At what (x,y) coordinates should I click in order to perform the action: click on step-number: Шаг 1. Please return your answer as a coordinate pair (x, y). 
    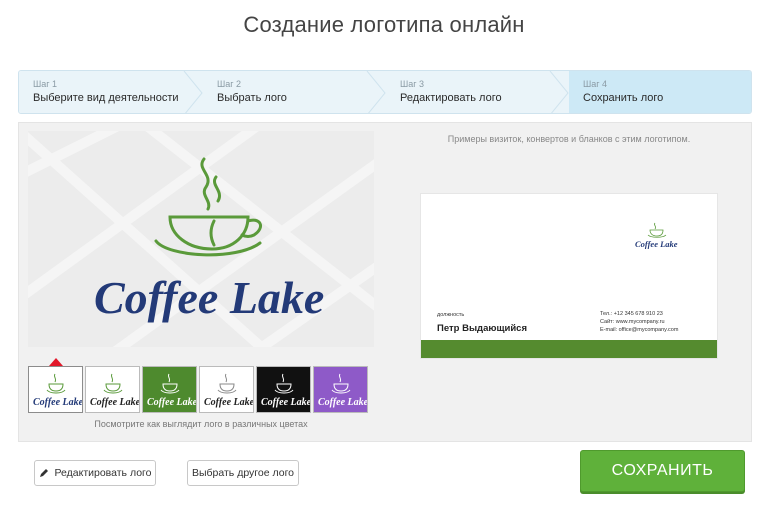
    Looking at the image, I should click on (45, 84).